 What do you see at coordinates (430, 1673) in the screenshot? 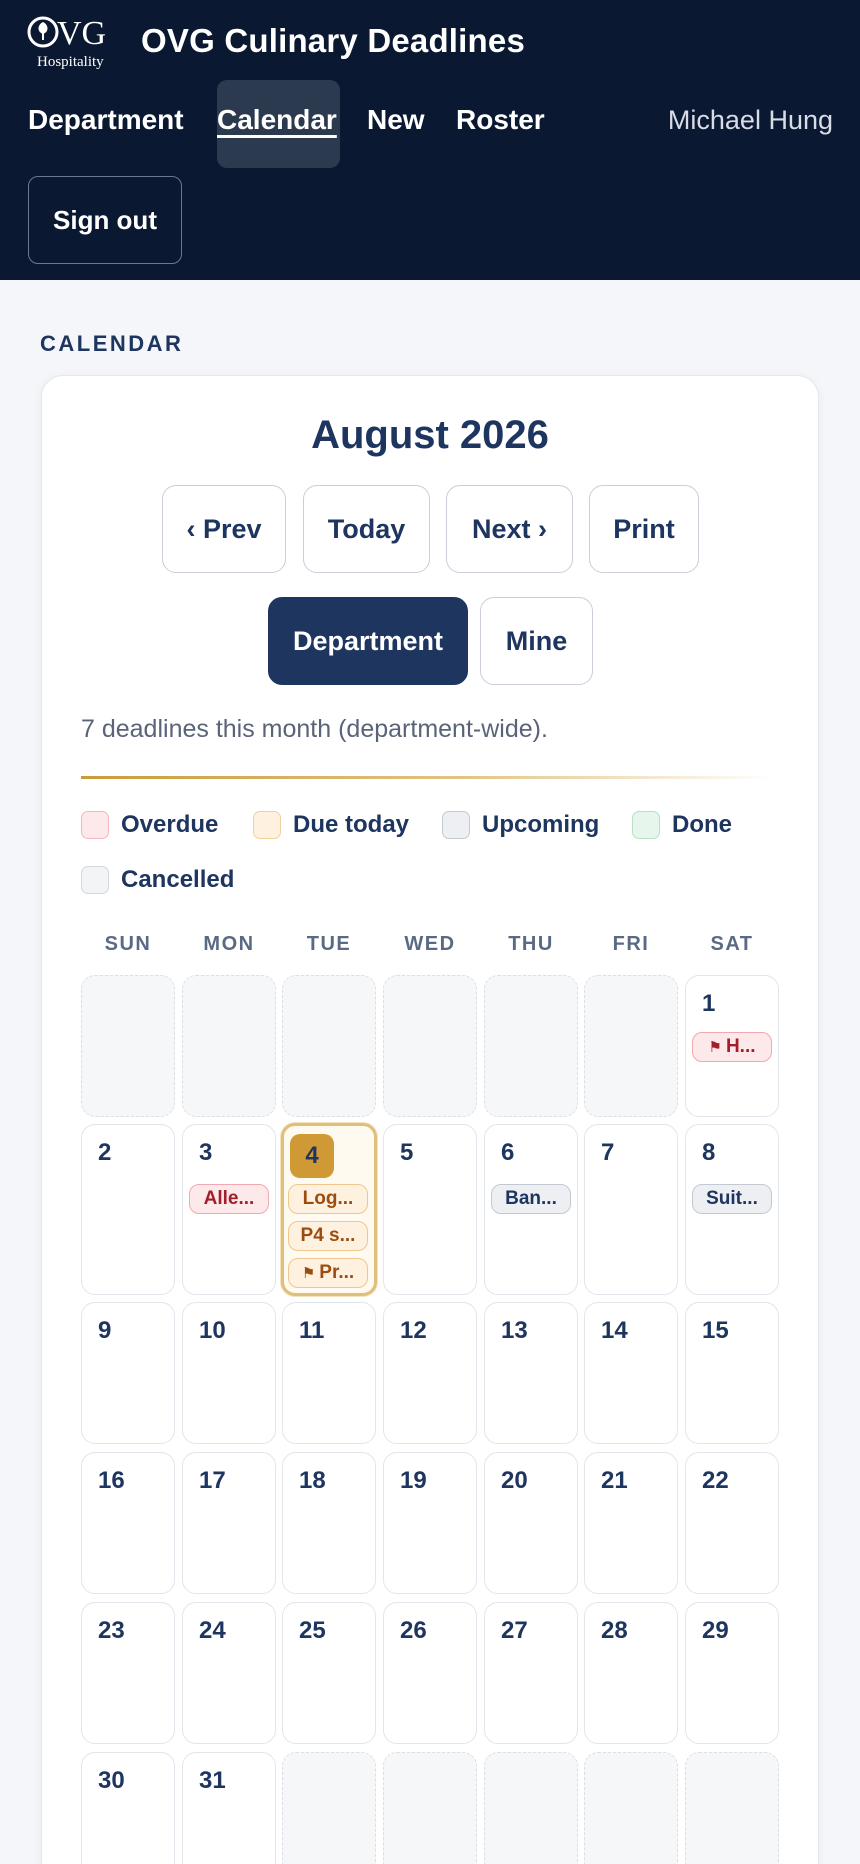
I see `calendar-day-cell: 26` at bounding box center [430, 1673].